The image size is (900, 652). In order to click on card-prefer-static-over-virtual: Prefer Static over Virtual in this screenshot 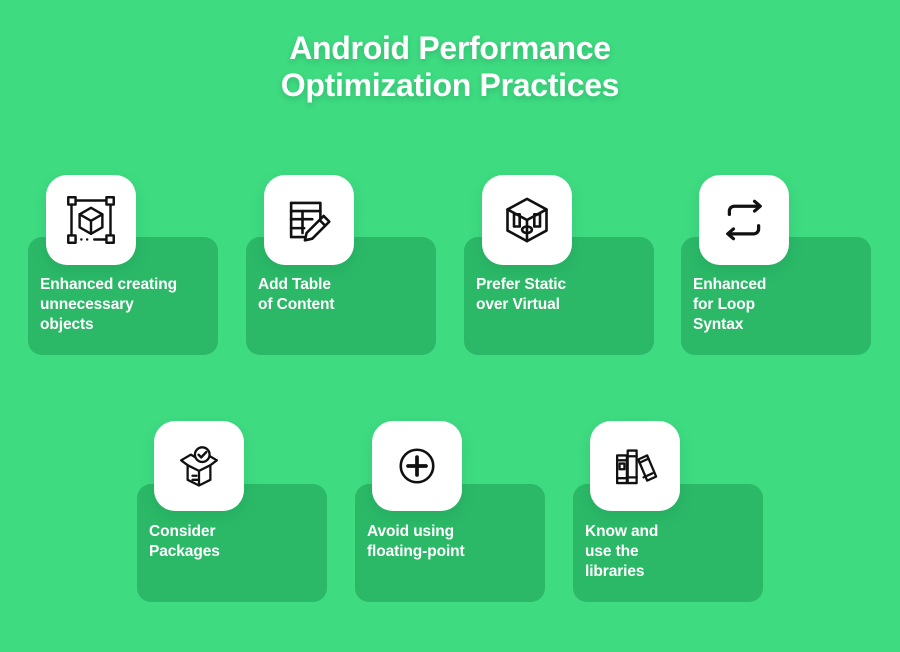, I will do `click(559, 265)`.